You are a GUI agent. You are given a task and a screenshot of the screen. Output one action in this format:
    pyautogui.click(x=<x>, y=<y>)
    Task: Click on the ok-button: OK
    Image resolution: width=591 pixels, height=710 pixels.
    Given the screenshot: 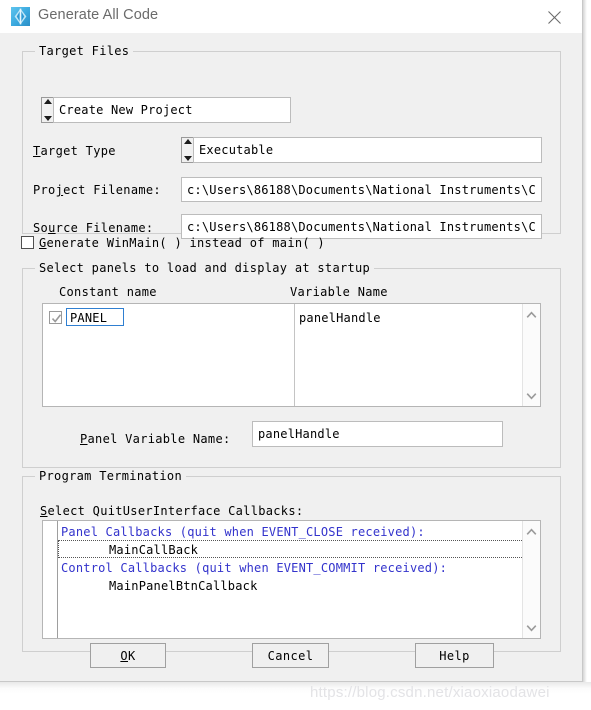 What is the action you would take?
    pyautogui.click(x=128, y=655)
    